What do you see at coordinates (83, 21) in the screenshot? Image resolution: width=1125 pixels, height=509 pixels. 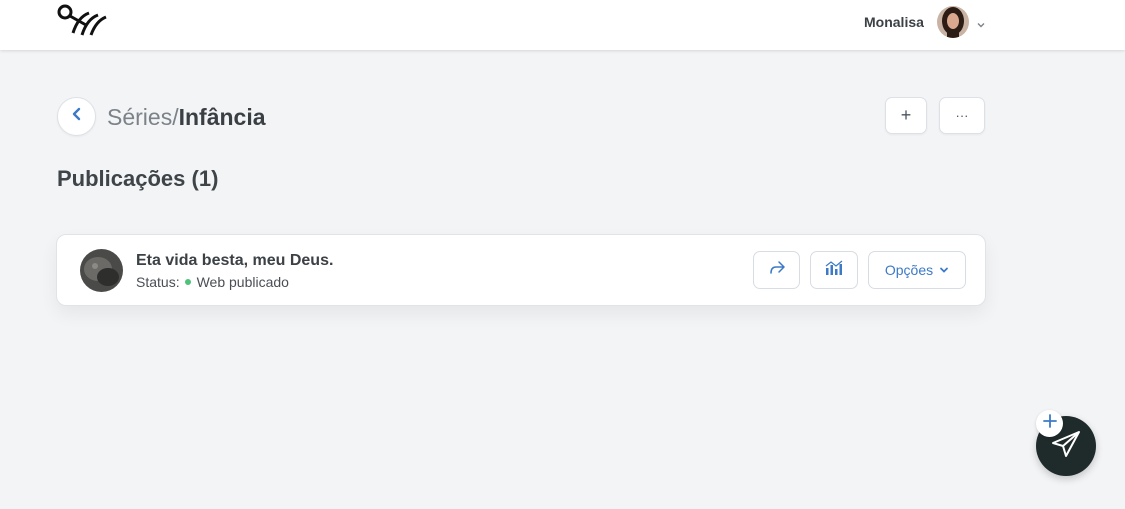 I see `brand-logo` at bounding box center [83, 21].